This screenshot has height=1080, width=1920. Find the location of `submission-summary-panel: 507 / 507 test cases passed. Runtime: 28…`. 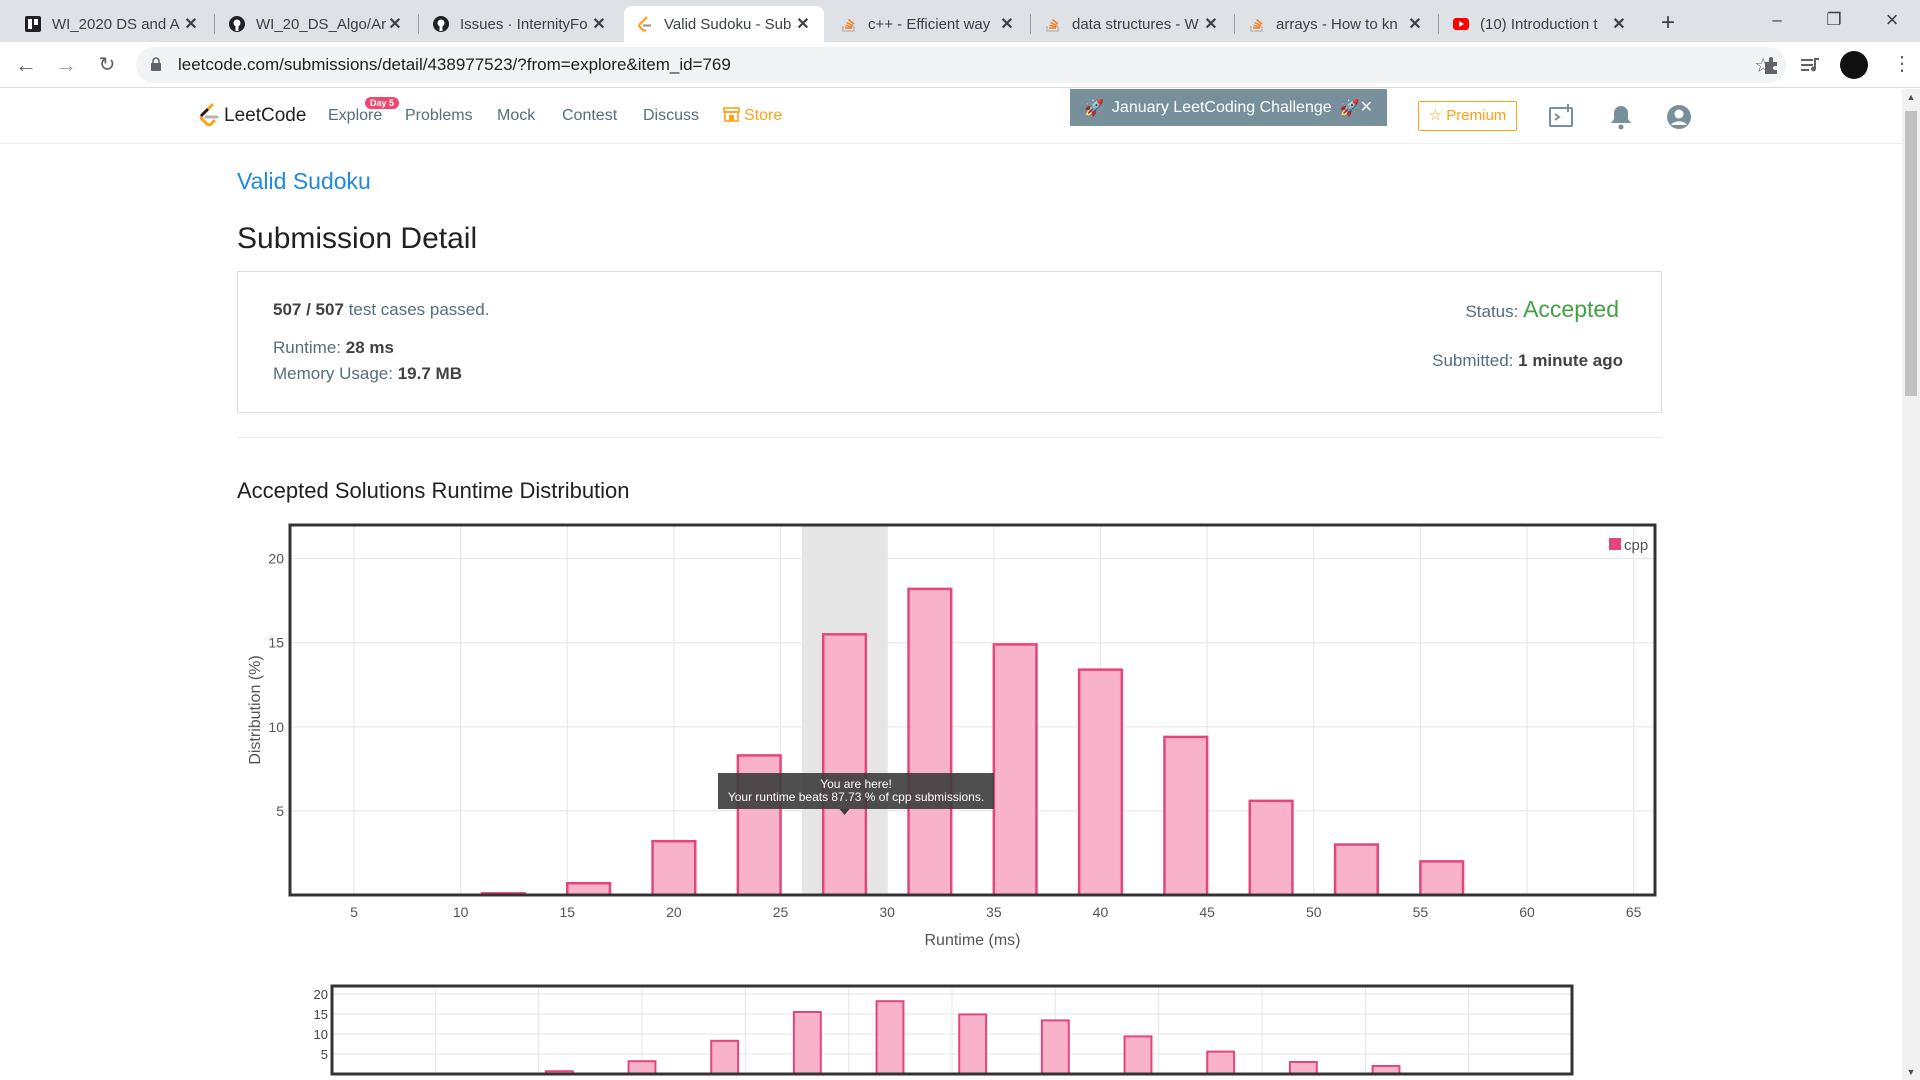

submission-summary-panel: 507 / 507 test cases passed. Runtime: 28… is located at coordinates (949, 342).